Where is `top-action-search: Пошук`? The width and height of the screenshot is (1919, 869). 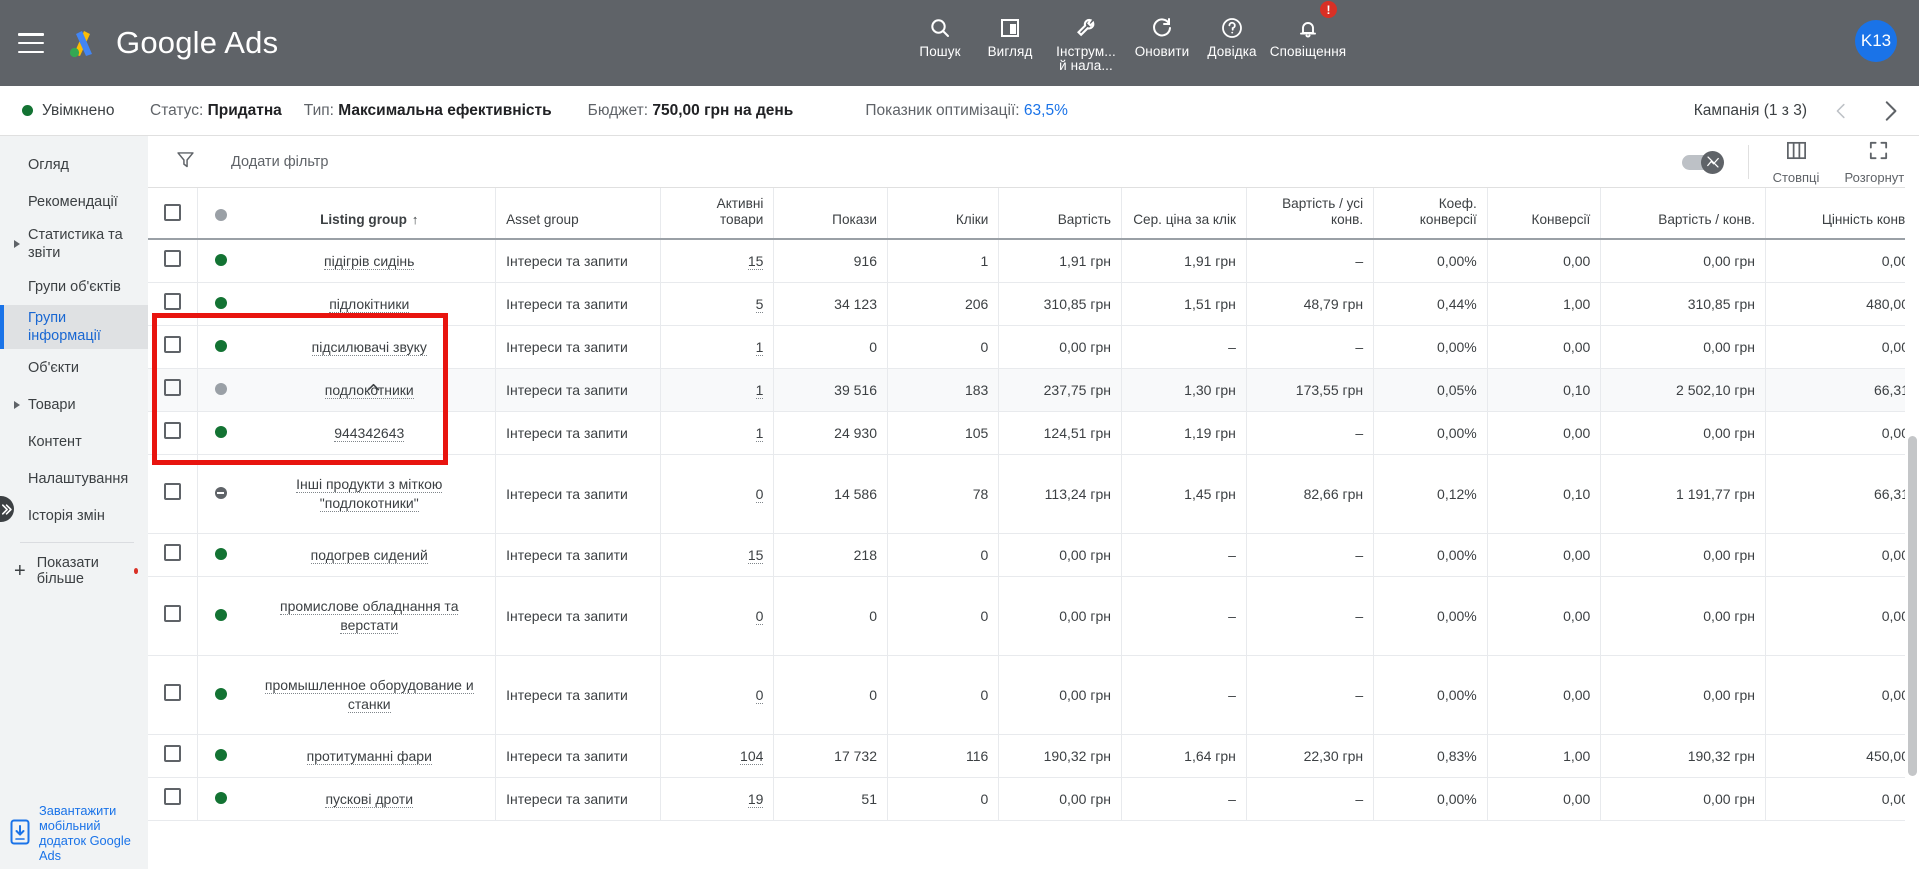 top-action-search: Пошук is located at coordinates (940, 32).